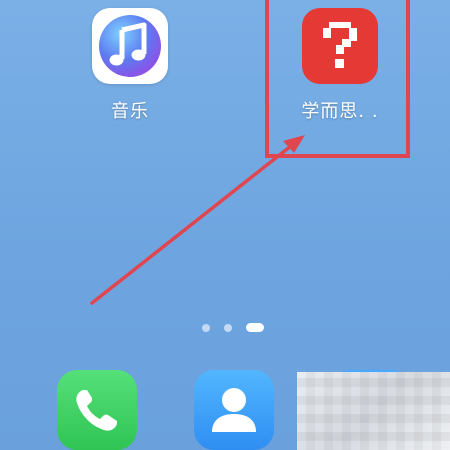 This screenshot has width=450, height=450. I want to click on app-music: 音乐, so click(130, 65).